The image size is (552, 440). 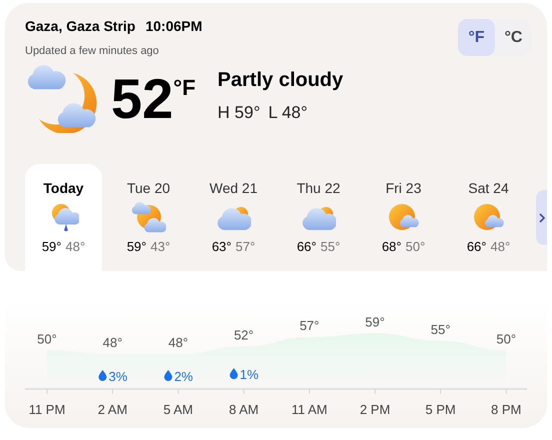 What do you see at coordinates (246, 247) in the screenshot?
I see `low-temperature: 57°` at bounding box center [246, 247].